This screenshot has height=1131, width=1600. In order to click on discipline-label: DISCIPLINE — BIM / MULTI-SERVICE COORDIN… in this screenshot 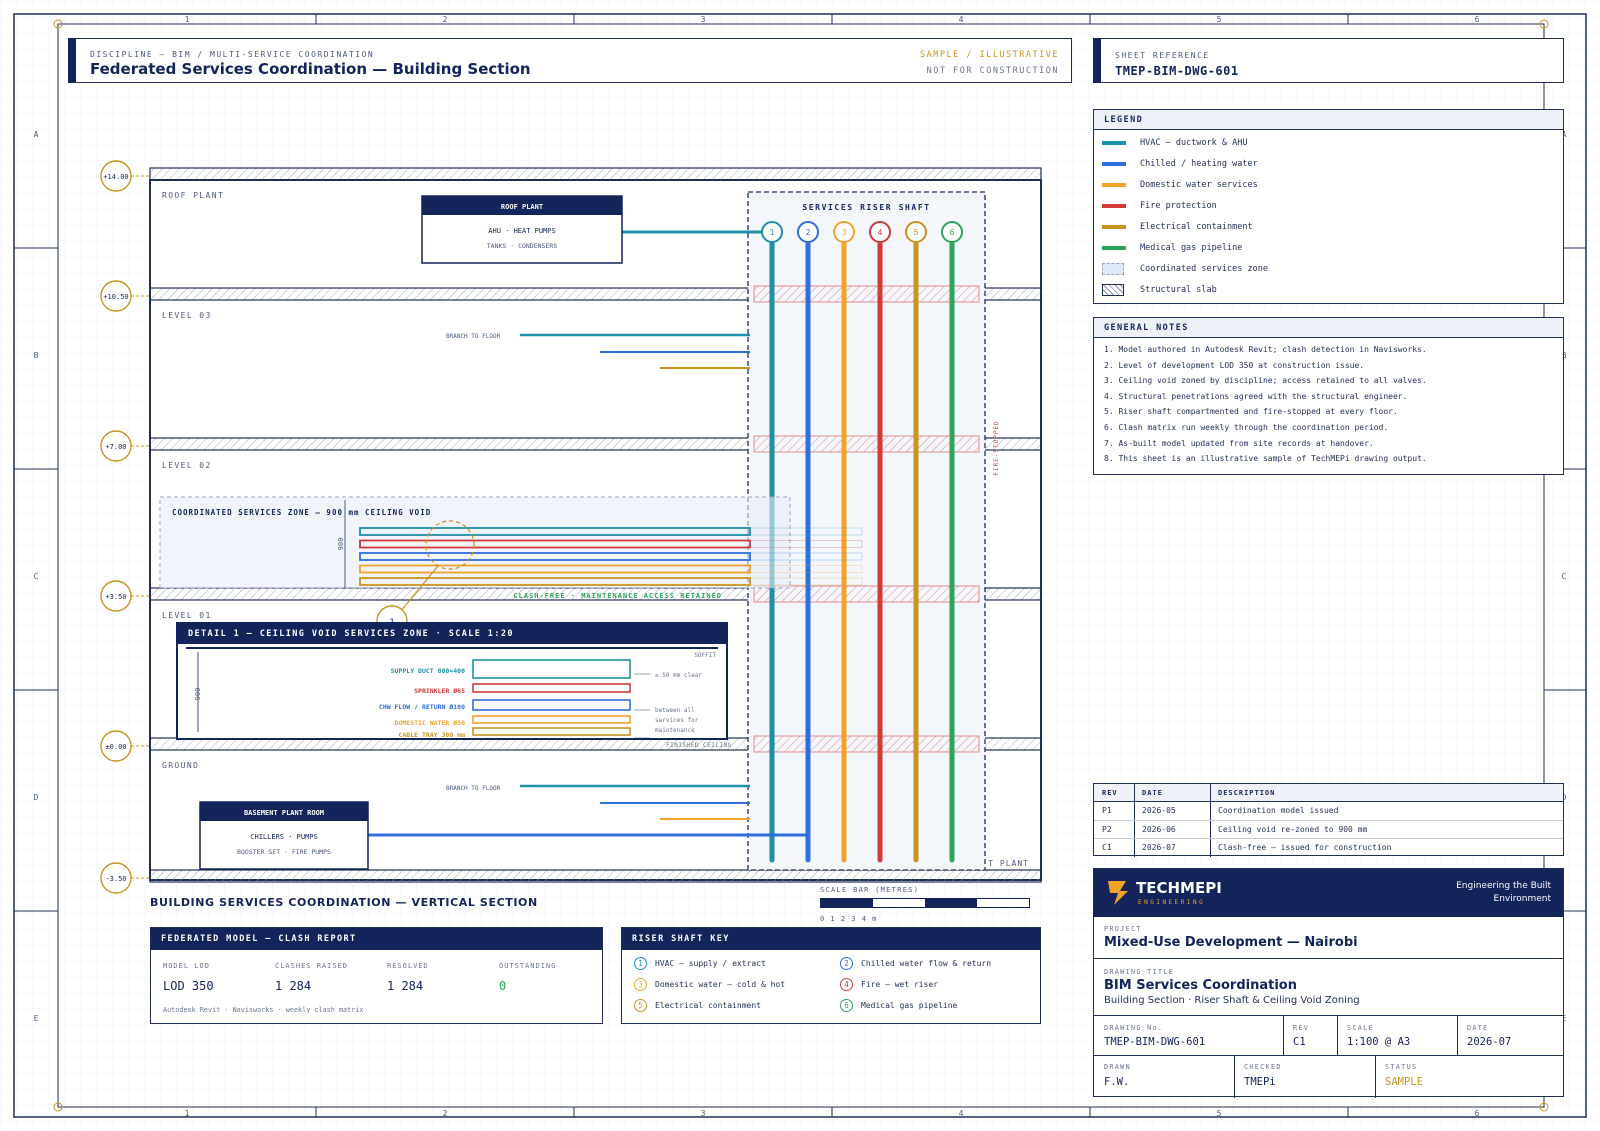, I will do `click(232, 54)`.